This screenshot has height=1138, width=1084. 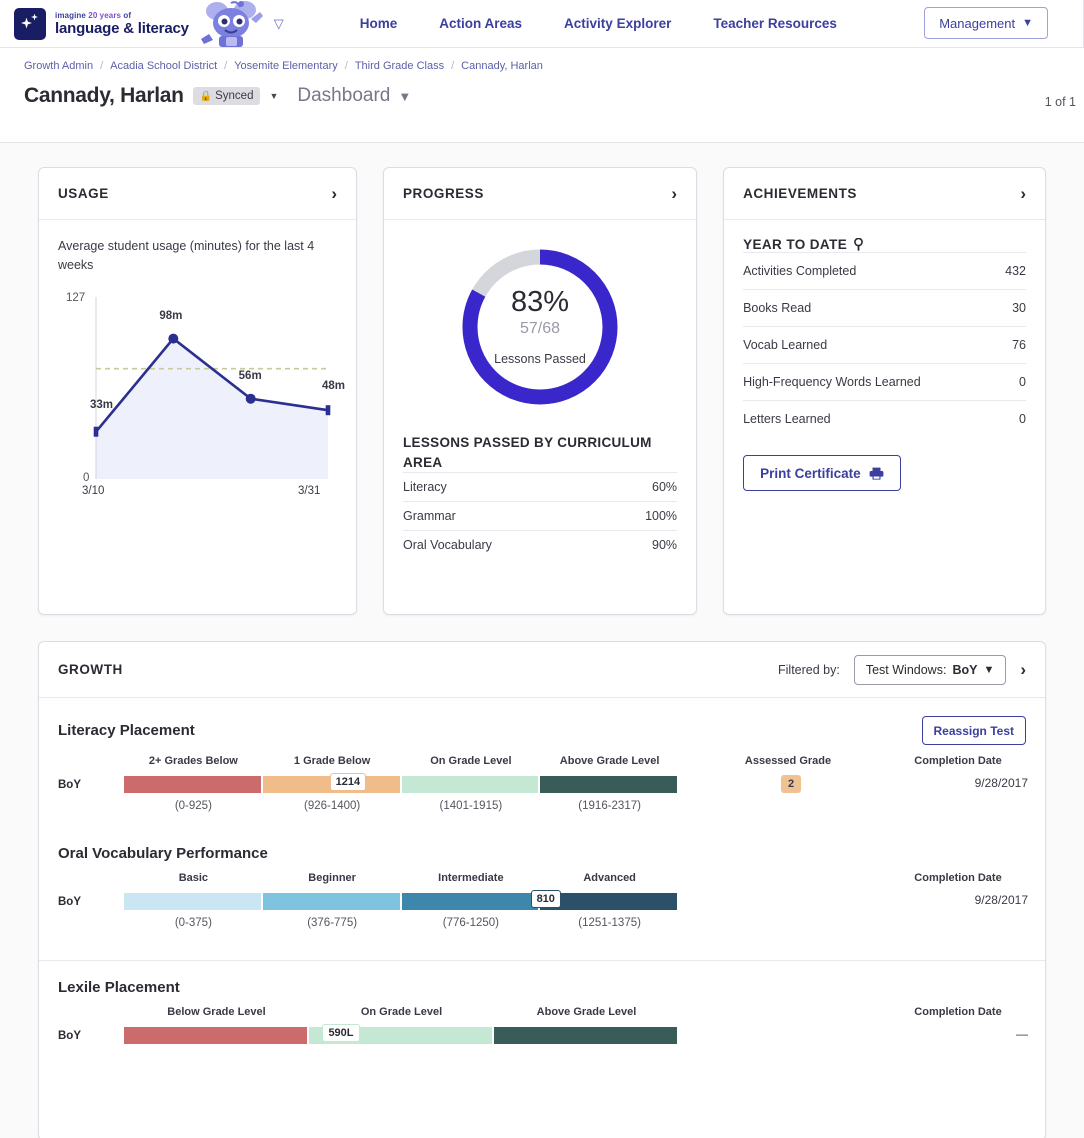 What do you see at coordinates (279, 24) in the screenshot?
I see `brand-chevron-down-icon: ▽` at bounding box center [279, 24].